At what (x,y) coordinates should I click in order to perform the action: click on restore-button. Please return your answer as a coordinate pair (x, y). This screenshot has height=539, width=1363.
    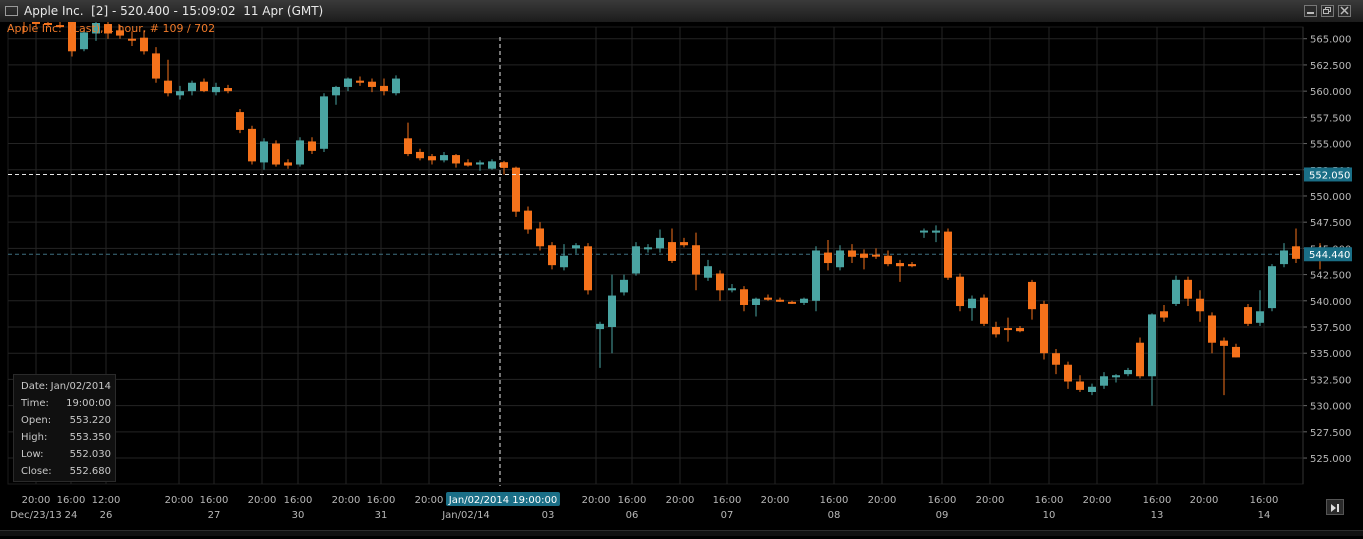
    Looking at the image, I should click on (1327, 11).